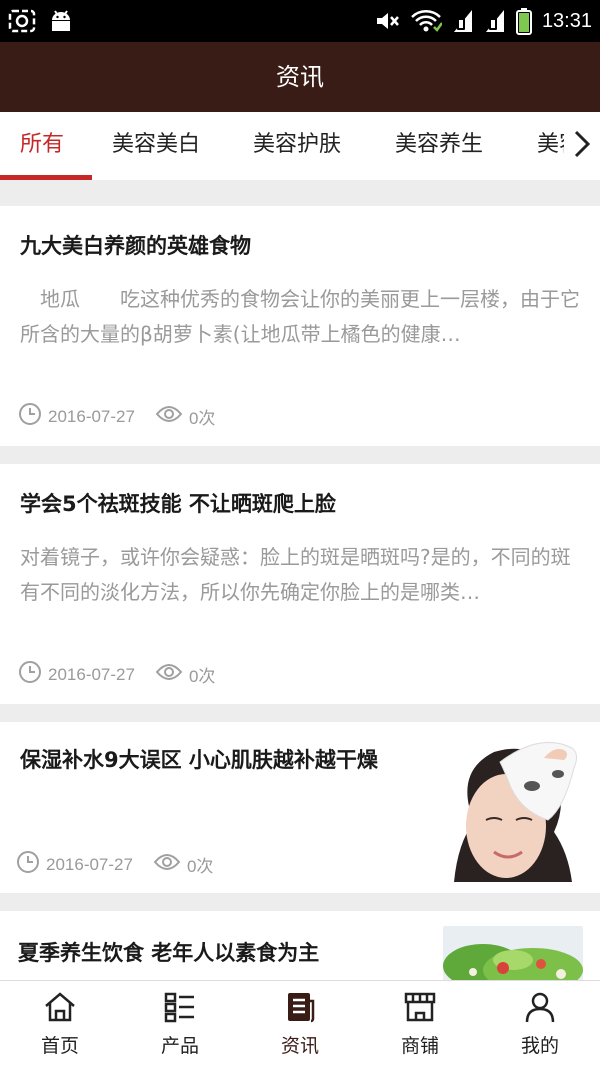 This screenshot has width=600, height=1067. What do you see at coordinates (178, 504) in the screenshot?
I see `article-title: 学会5个祛斑技能 不让晒斑爬上脸` at bounding box center [178, 504].